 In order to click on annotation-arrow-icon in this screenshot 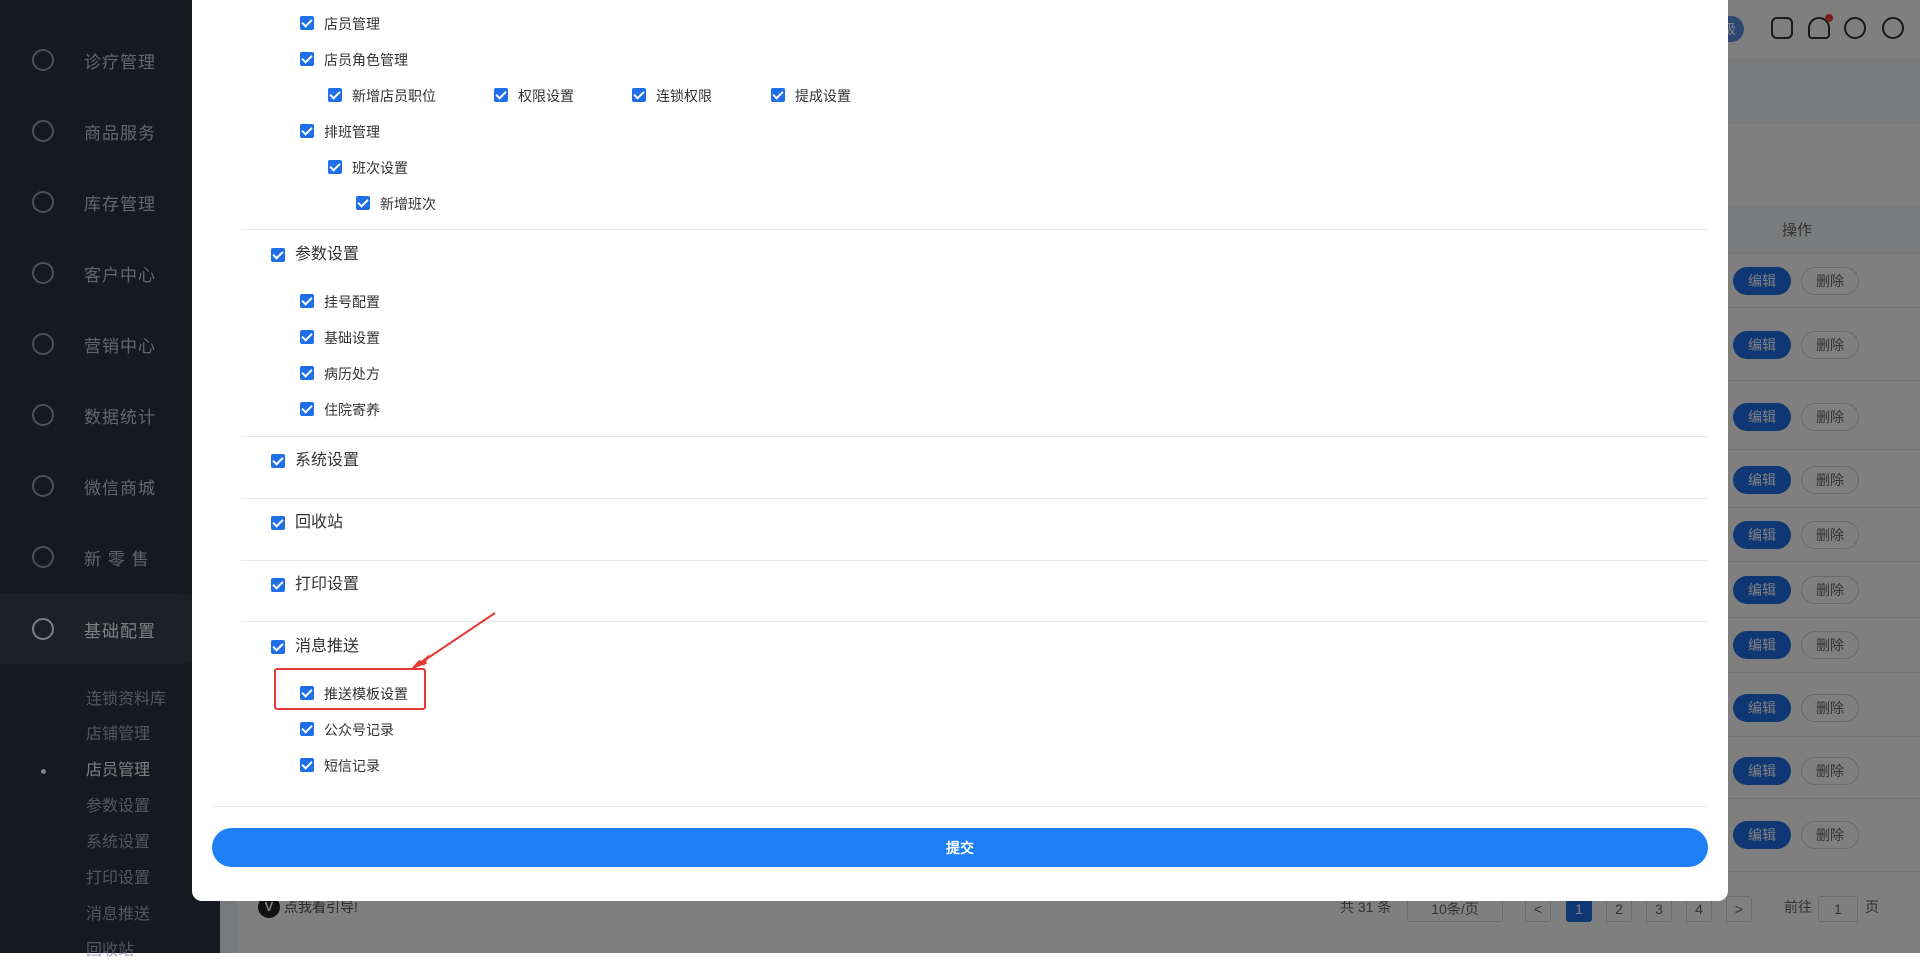, I will do `click(450, 642)`.